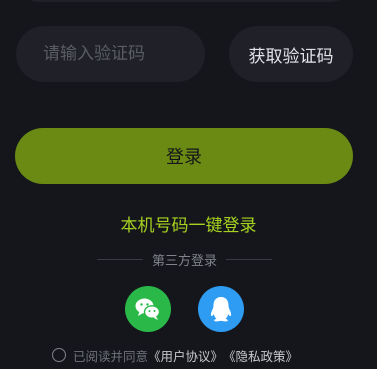  Describe the element at coordinates (249, 259) in the screenshot. I see `divider-line-right` at that location.